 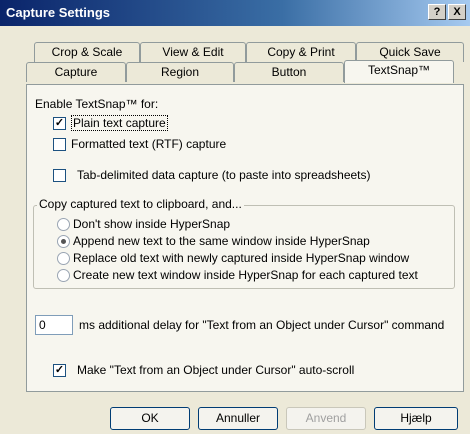 I want to click on tab-button: Button, so click(x=289, y=72).